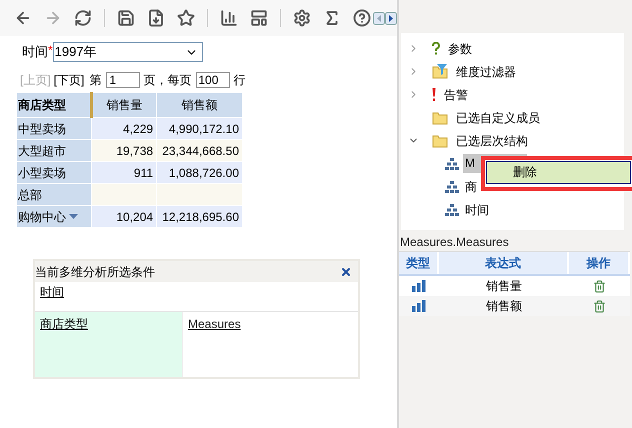 The height and width of the screenshot is (428, 632). Describe the element at coordinates (156, 18) in the screenshot. I see `save-as-icon` at that location.